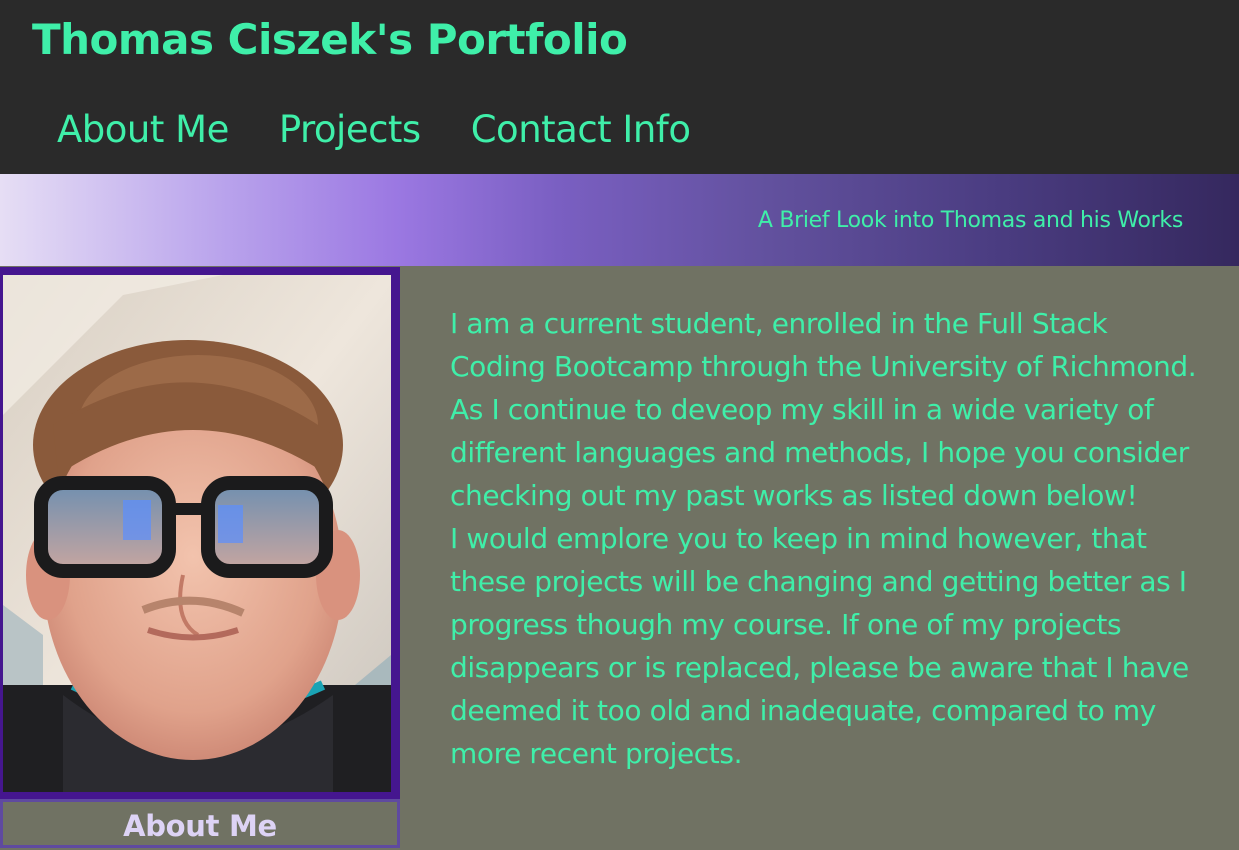  Describe the element at coordinates (350, 130) in the screenshot. I see `nav-link-projects: Projects` at that location.